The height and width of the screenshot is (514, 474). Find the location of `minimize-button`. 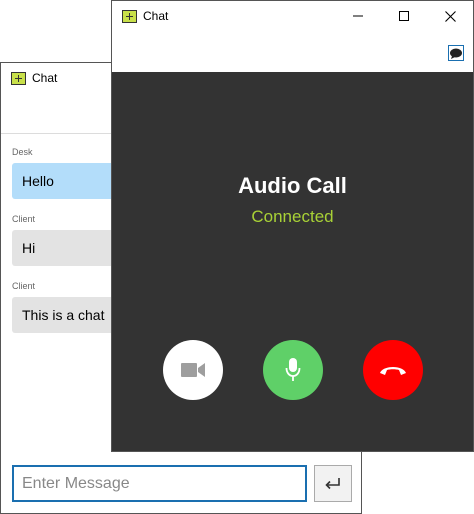

minimize-button is located at coordinates (358, 16).